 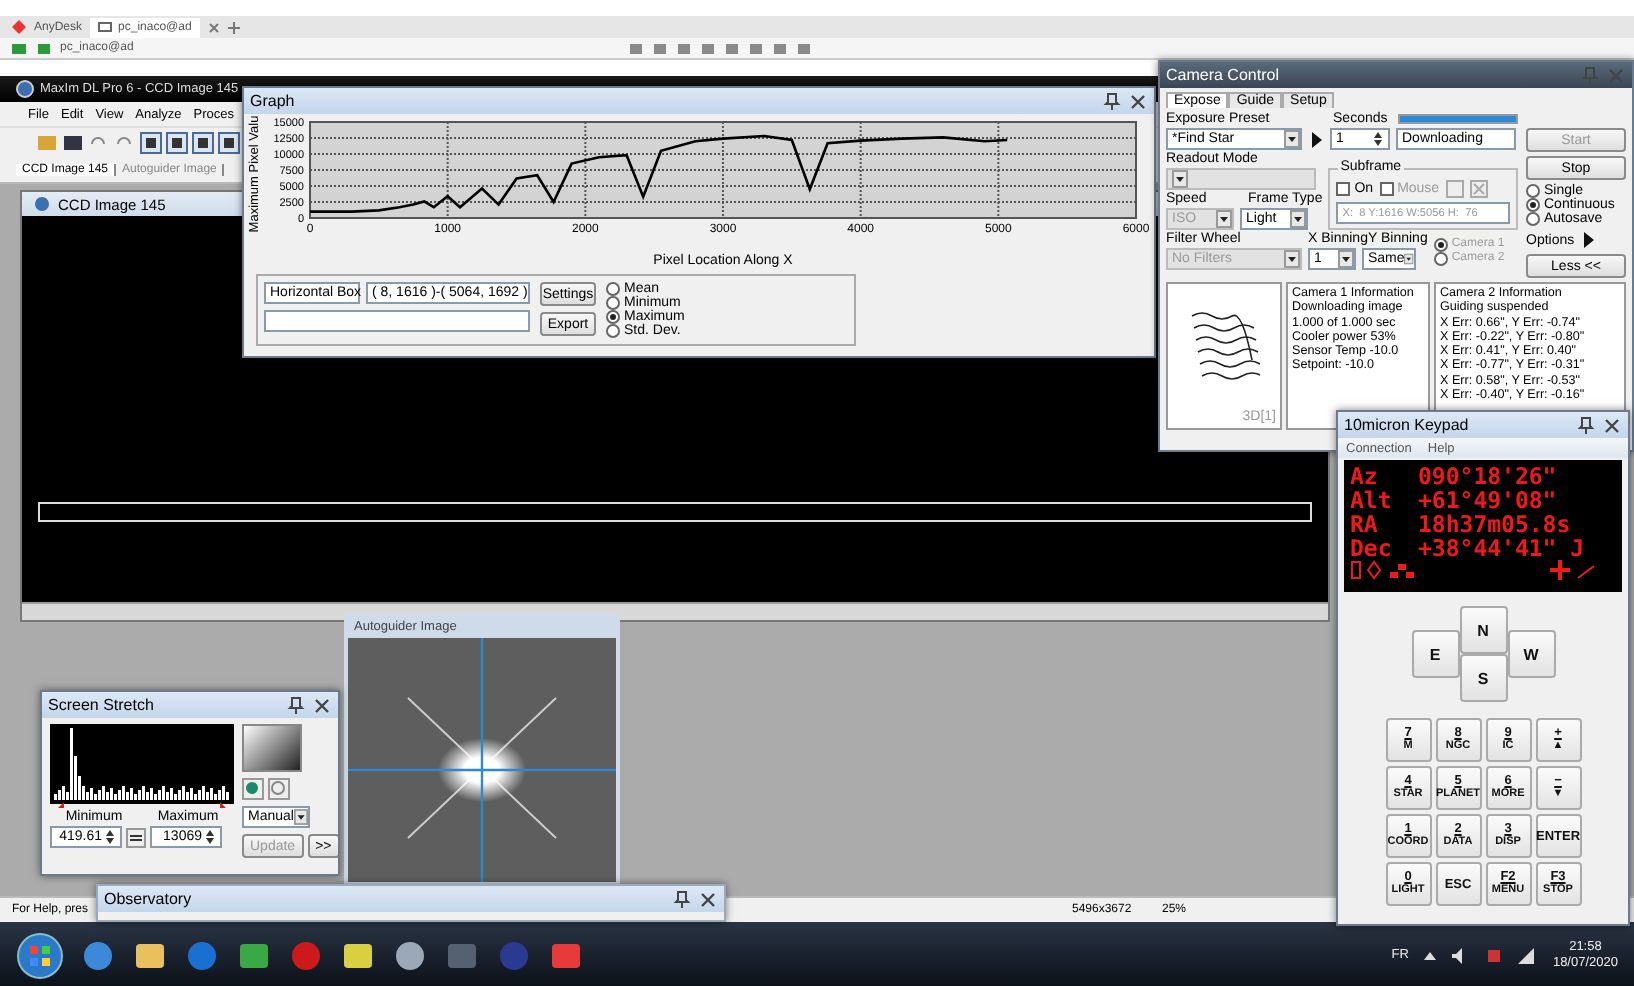 What do you see at coordinates (149, 899) in the screenshot?
I see `window-title: Observatory` at bounding box center [149, 899].